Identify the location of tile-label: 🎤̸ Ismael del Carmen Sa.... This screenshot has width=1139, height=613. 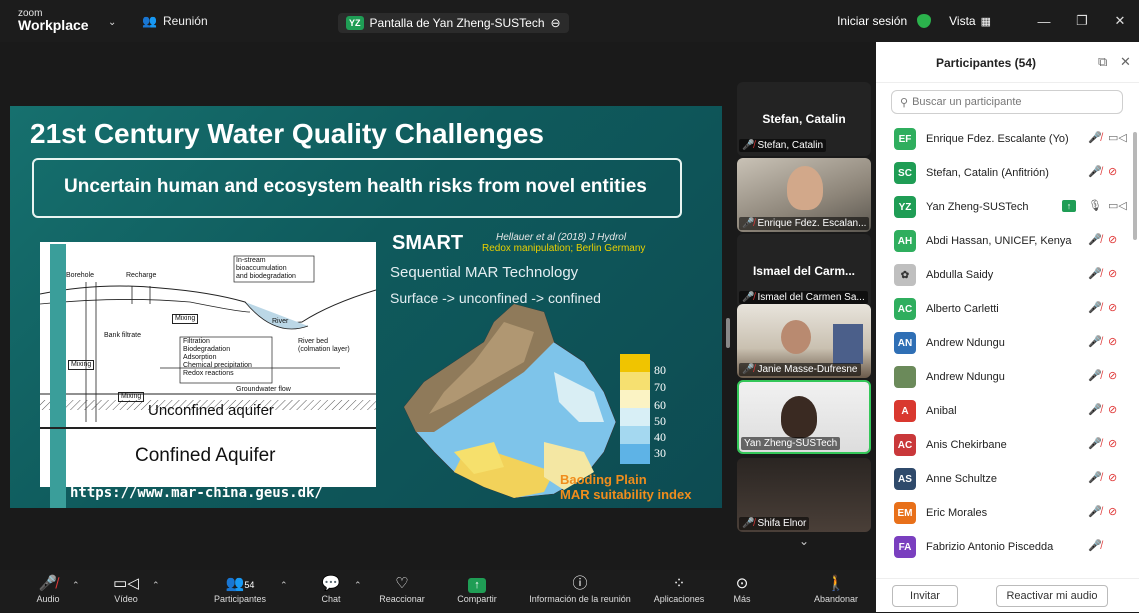
(803, 297).